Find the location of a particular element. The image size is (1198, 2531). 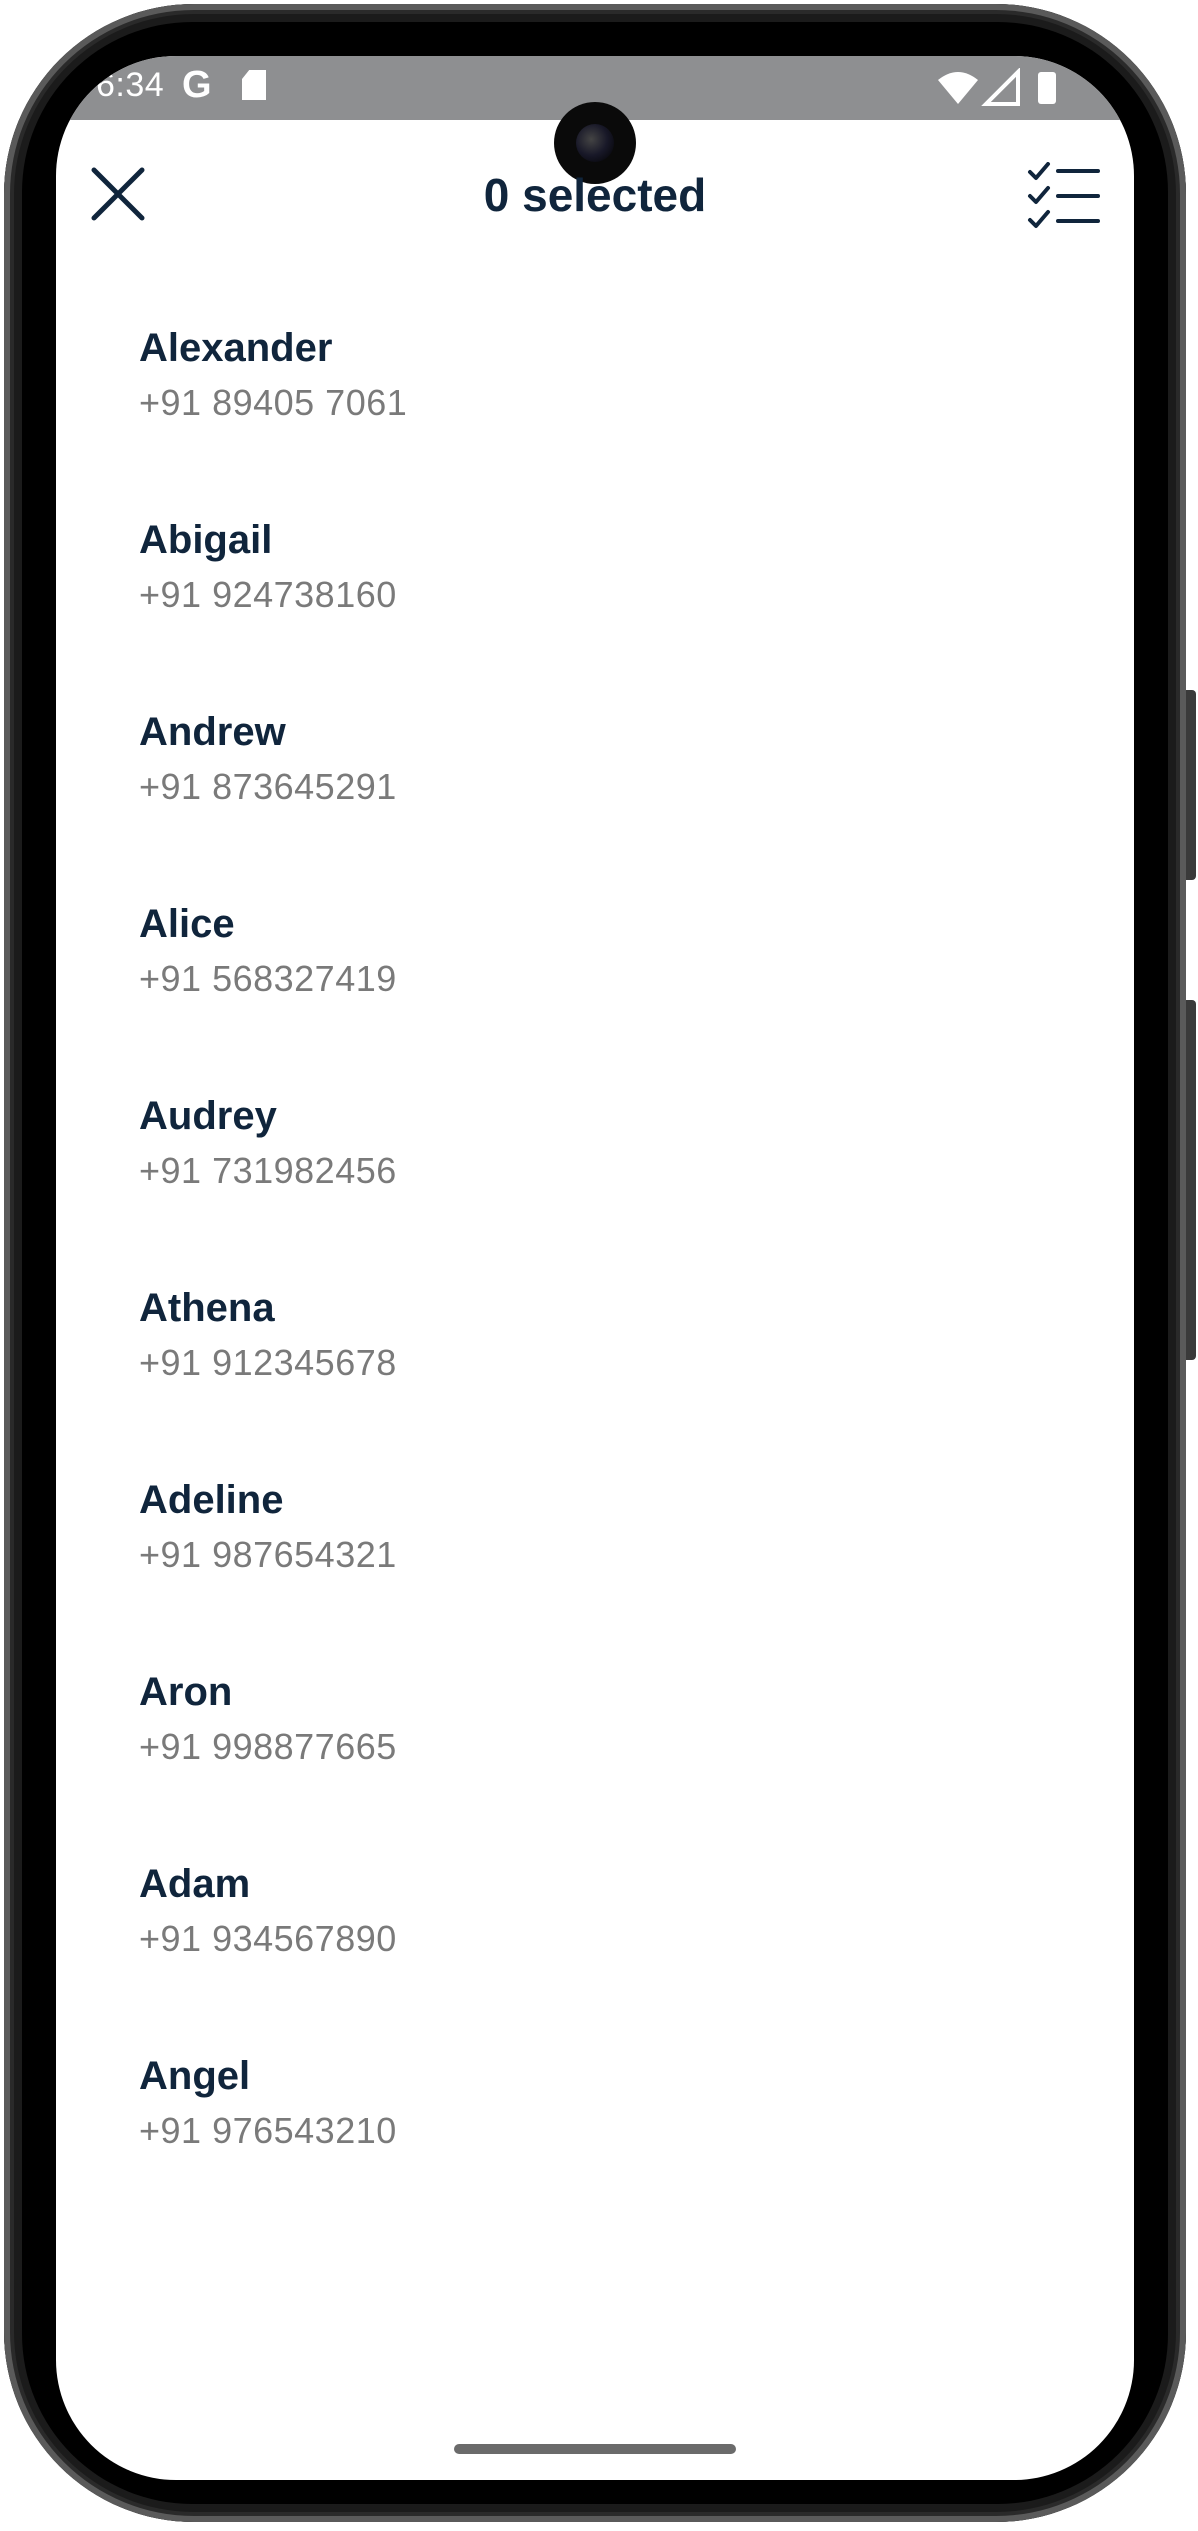

contact-name: Aron is located at coordinates (186, 1692).